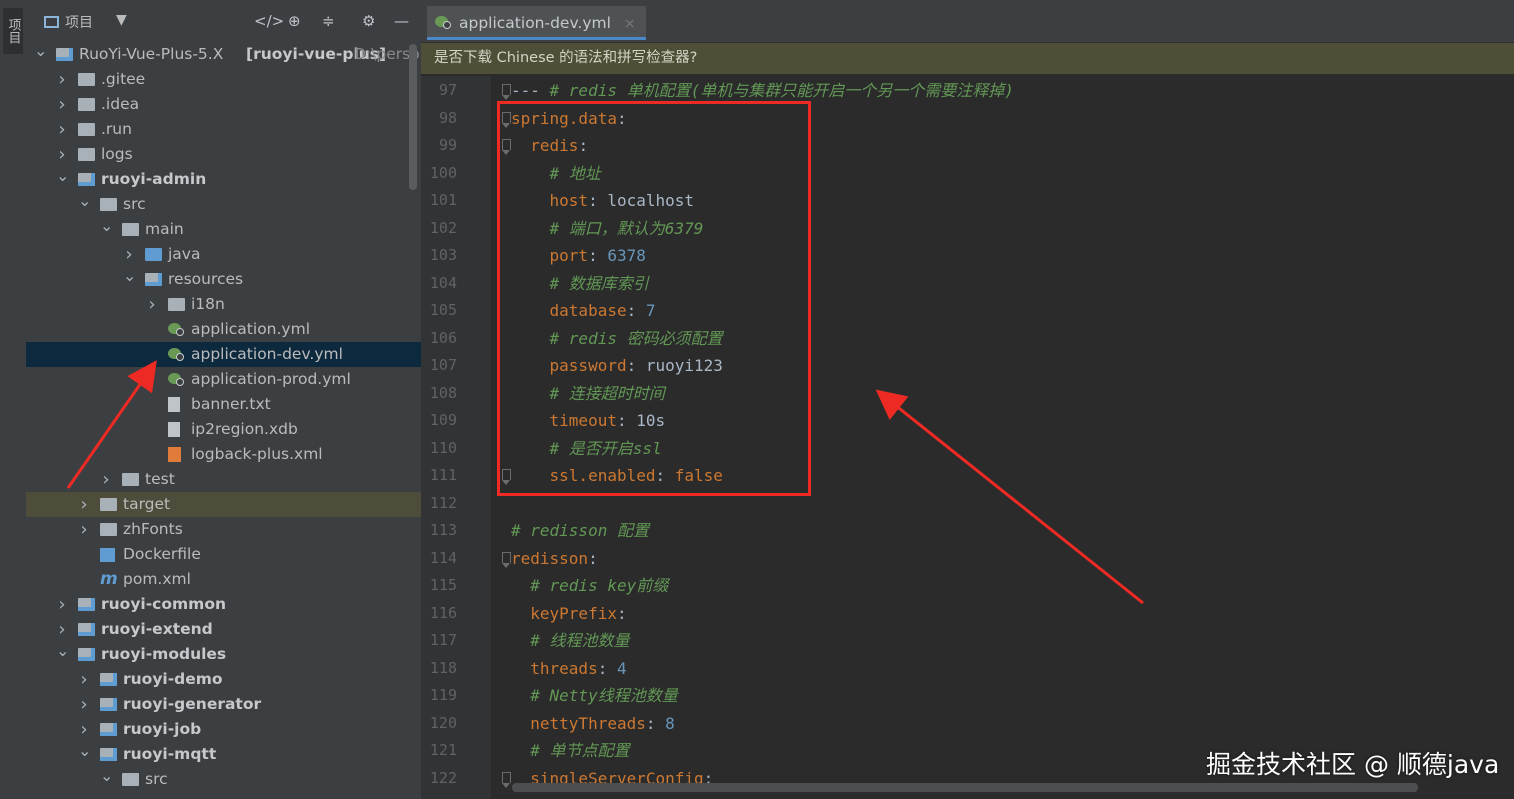 This screenshot has height=799, width=1514. What do you see at coordinates (111, 424) in the screenshot?
I see `annotation-arrow-left` at bounding box center [111, 424].